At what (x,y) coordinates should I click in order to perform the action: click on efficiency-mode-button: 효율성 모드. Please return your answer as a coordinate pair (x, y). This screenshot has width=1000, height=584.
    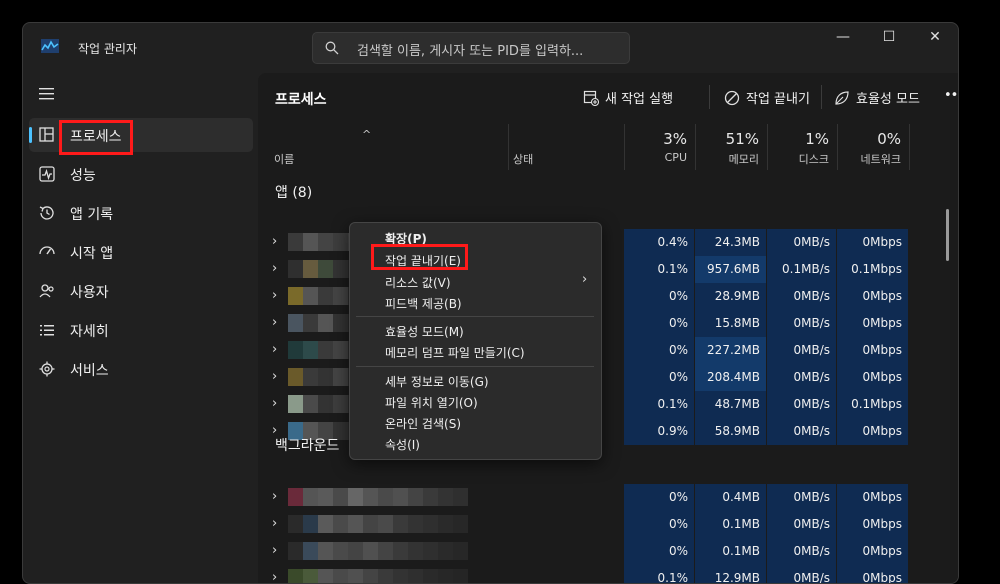
    Looking at the image, I should click on (877, 97).